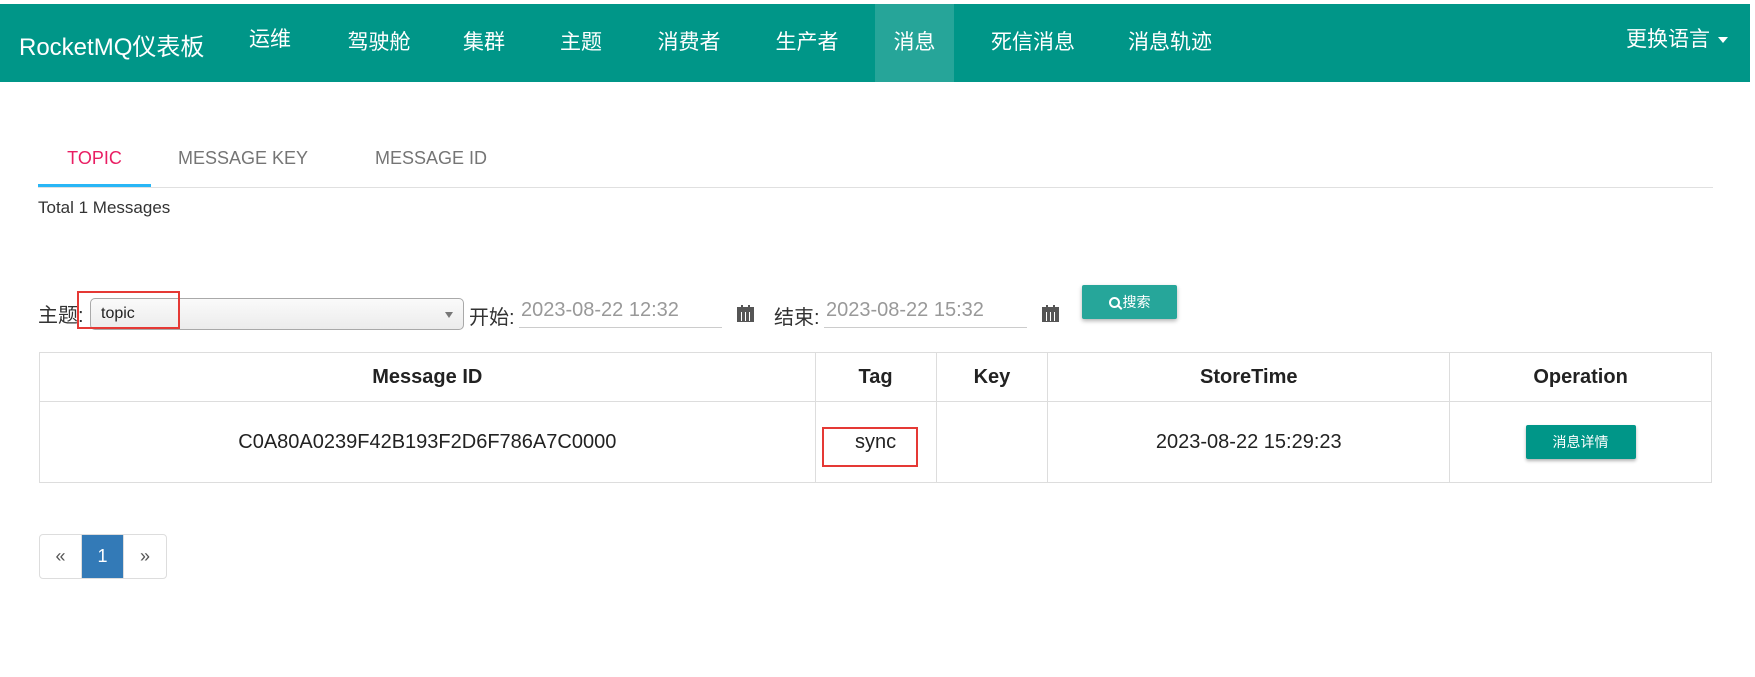 The image size is (1755, 677). What do you see at coordinates (925, 311) in the screenshot?
I see `end-time-input` at bounding box center [925, 311].